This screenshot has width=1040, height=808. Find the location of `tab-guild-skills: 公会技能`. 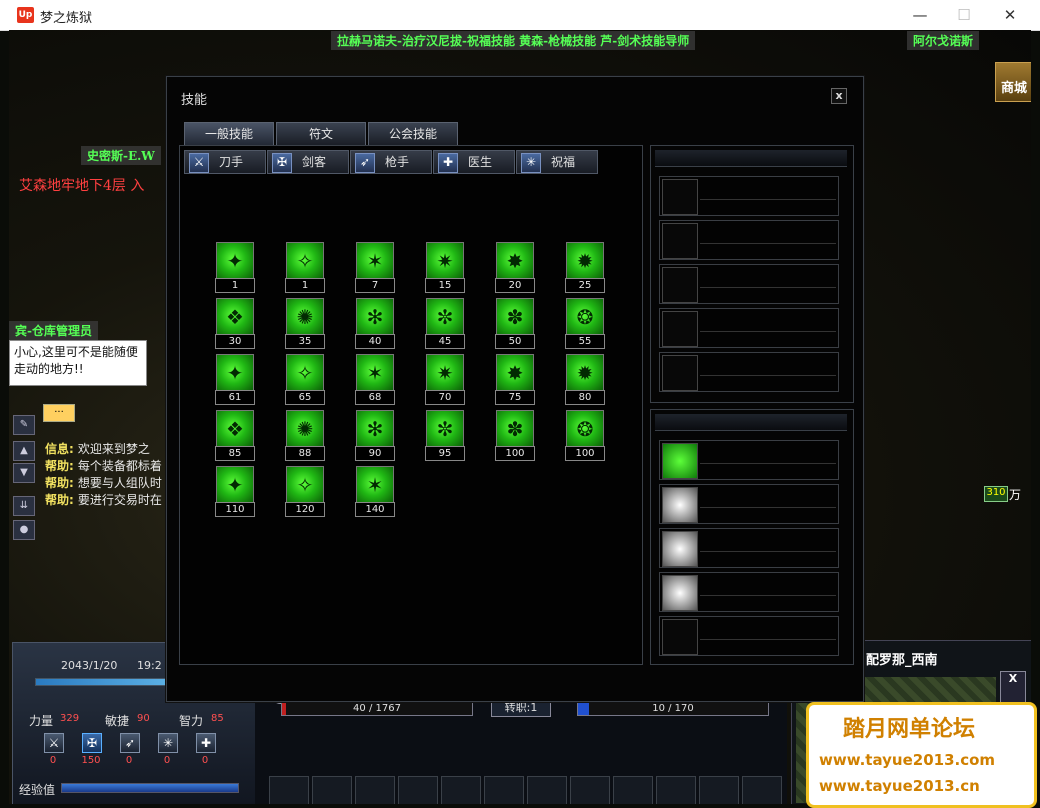

tab-guild-skills: 公会技能 is located at coordinates (413, 133).